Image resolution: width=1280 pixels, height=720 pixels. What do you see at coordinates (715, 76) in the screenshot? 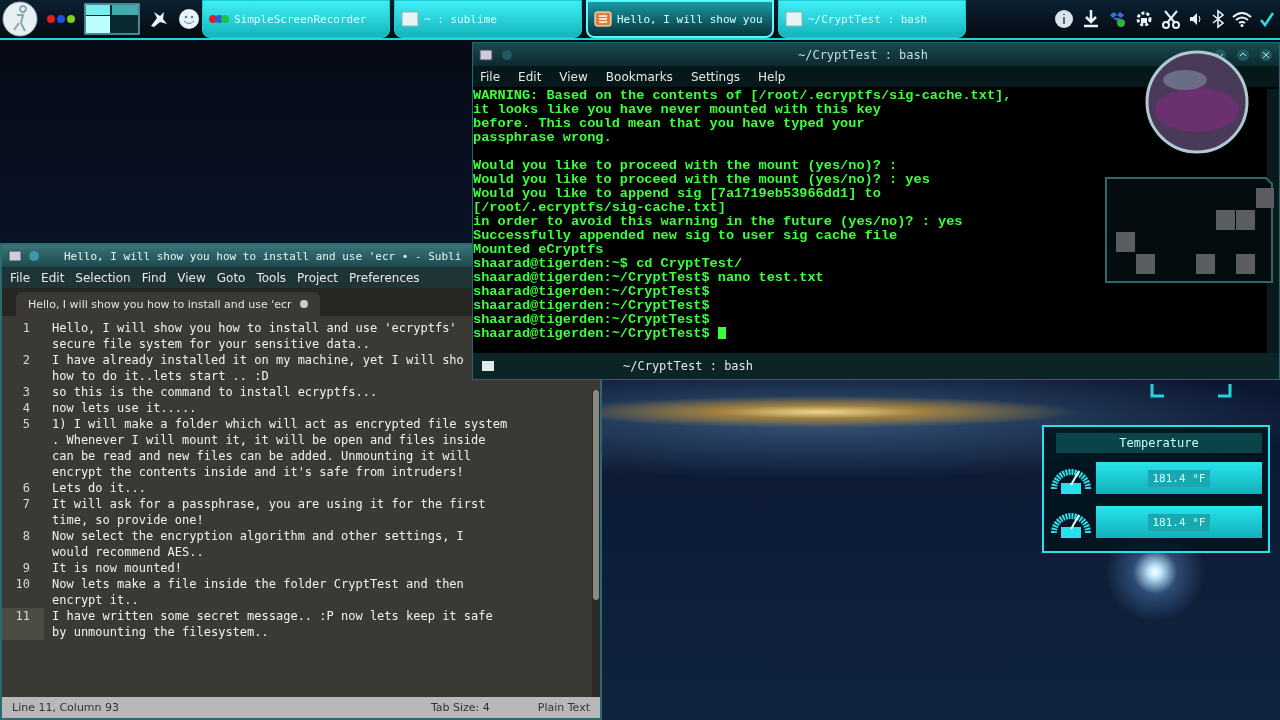
I see `menu-item: Settings` at bounding box center [715, 76].